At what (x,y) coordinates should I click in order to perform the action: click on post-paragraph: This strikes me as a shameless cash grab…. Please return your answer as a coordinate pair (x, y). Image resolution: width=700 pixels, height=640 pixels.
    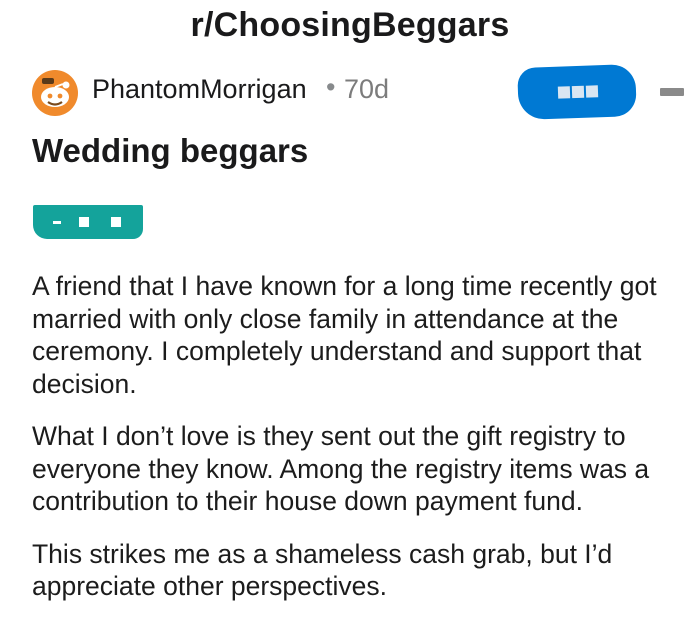
    Looking at the image, I should click on (322, 570).